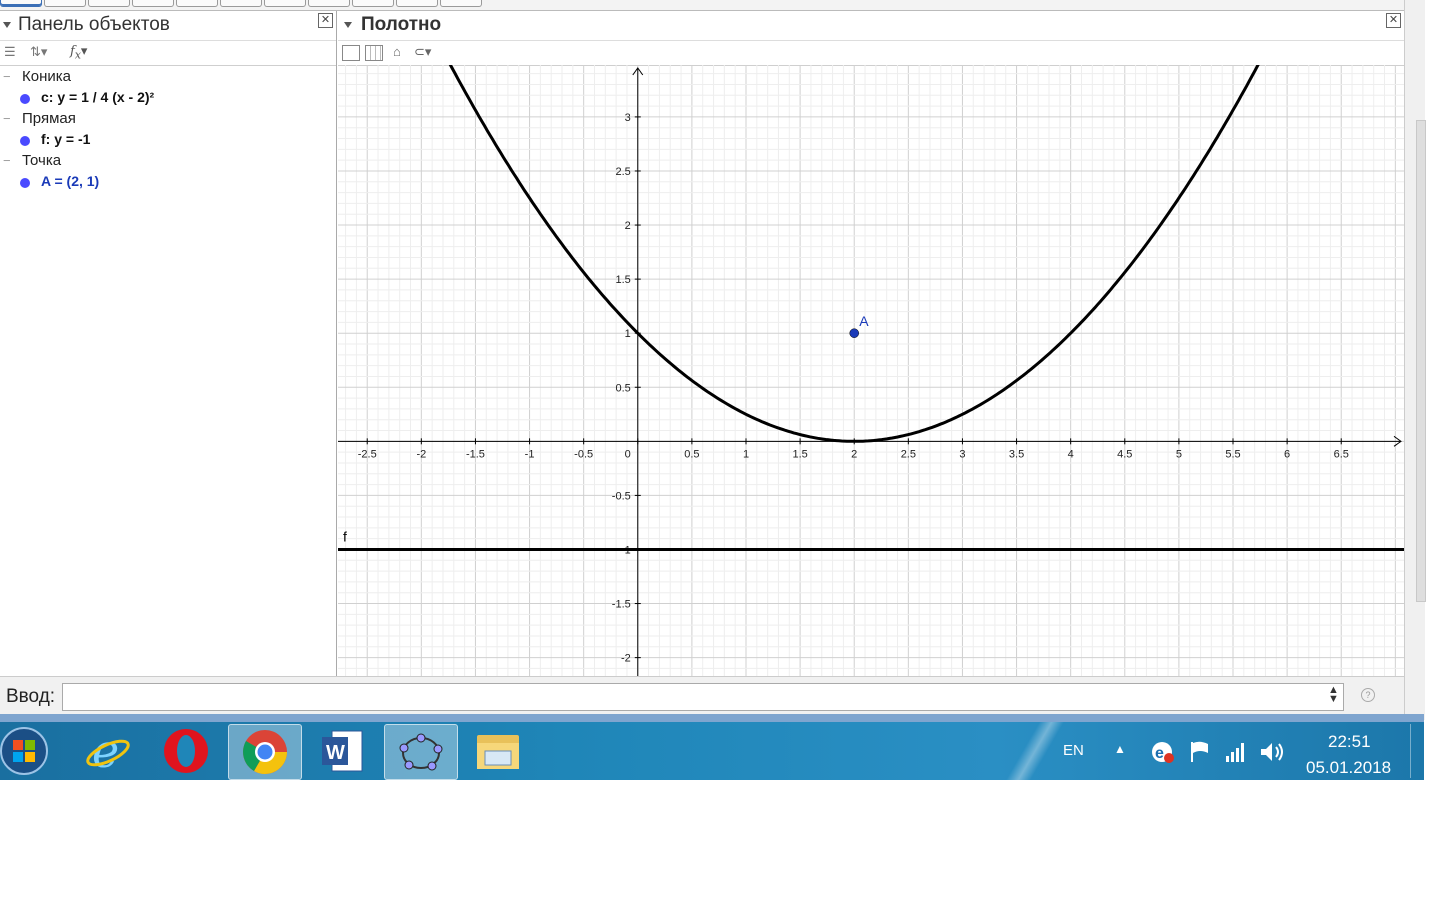 This screenshot has width=1440, height=900. What do you see at coordinates (78, 53) in the screenshot?
I see `fx-icon: fx▾` at bounding box center [78, 53].